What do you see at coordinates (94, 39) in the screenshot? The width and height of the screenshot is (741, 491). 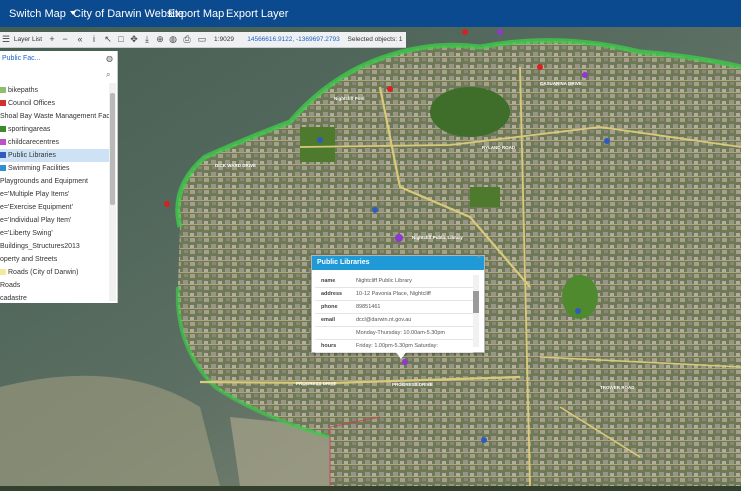 I see `info-icon: i` at bounding box center [94, 39].